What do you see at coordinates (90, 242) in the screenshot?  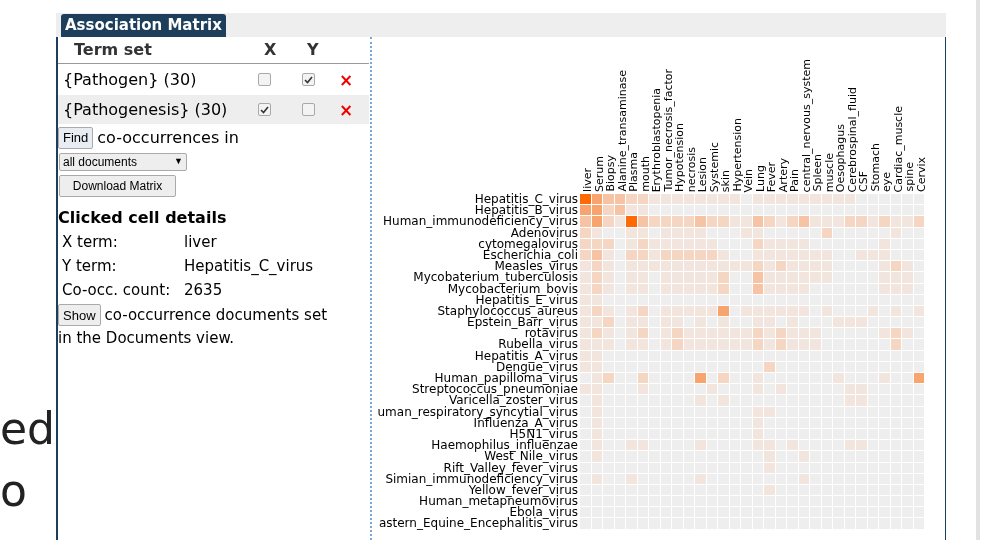 I see `field-label: X term:` at bounding box center [90, 242].